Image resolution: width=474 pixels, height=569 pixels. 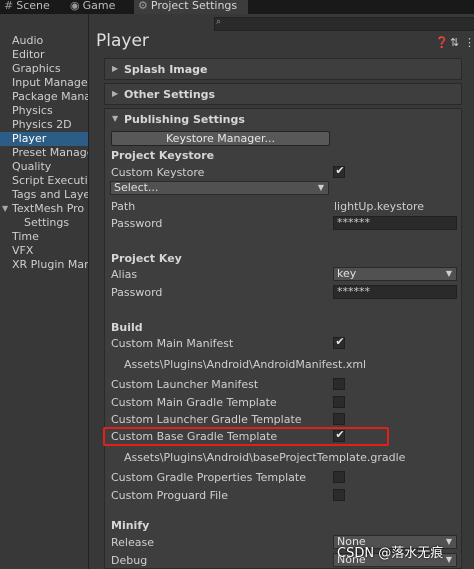 I want to click on build-heading: Build, so click(x=127, y=327).